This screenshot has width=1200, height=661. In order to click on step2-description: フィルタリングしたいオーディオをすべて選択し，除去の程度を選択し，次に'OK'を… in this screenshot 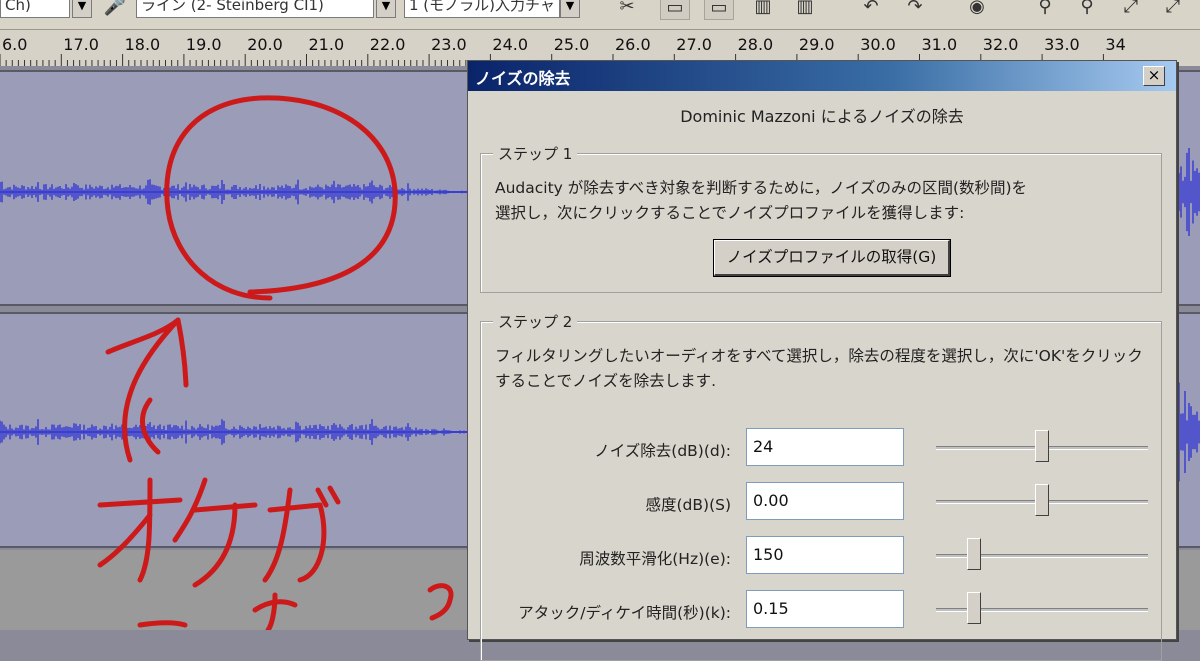, I will do `click(819, 356)`.